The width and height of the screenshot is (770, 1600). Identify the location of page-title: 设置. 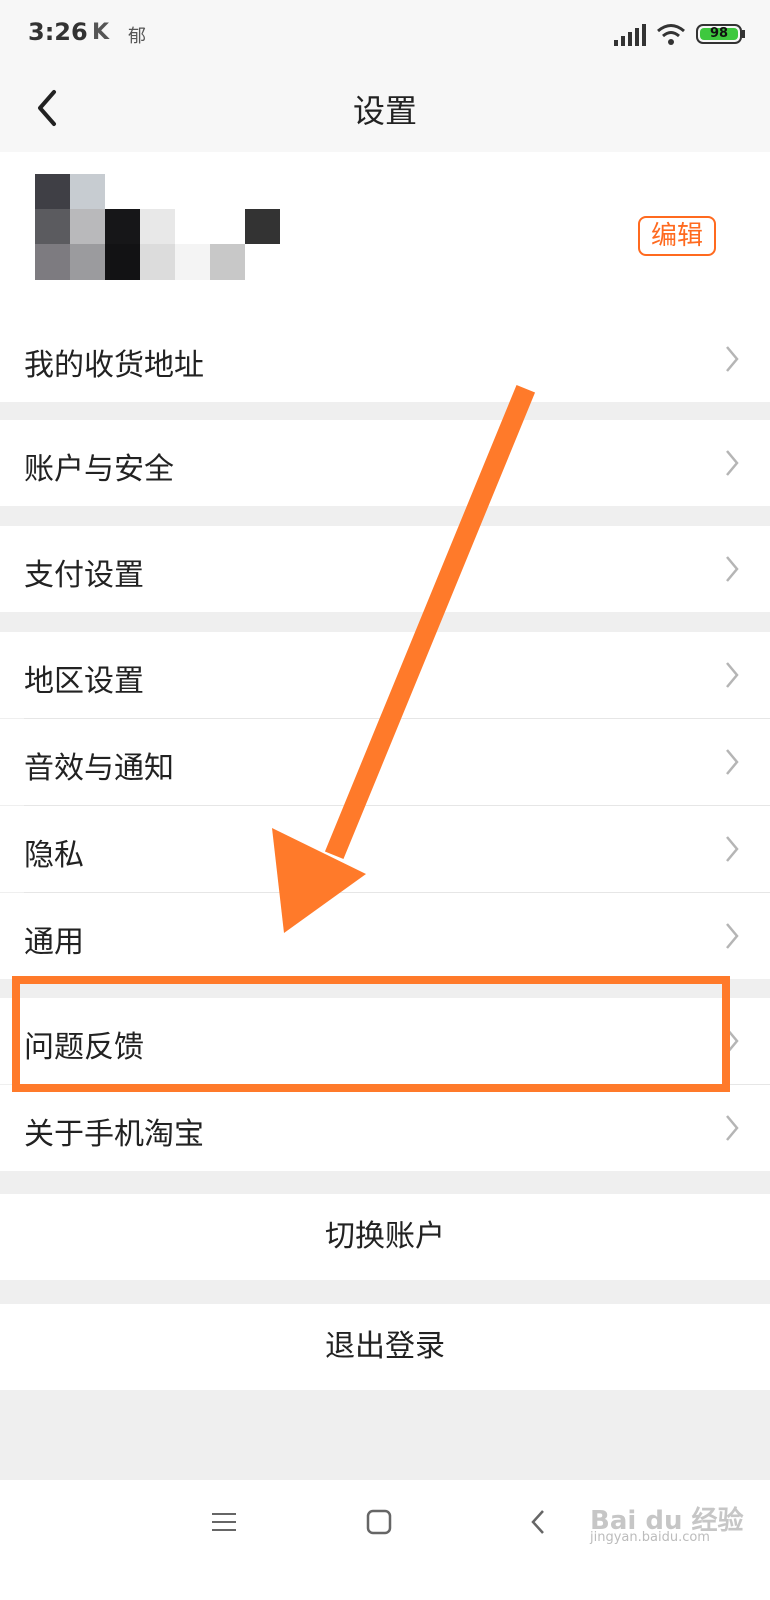
(384, 111).